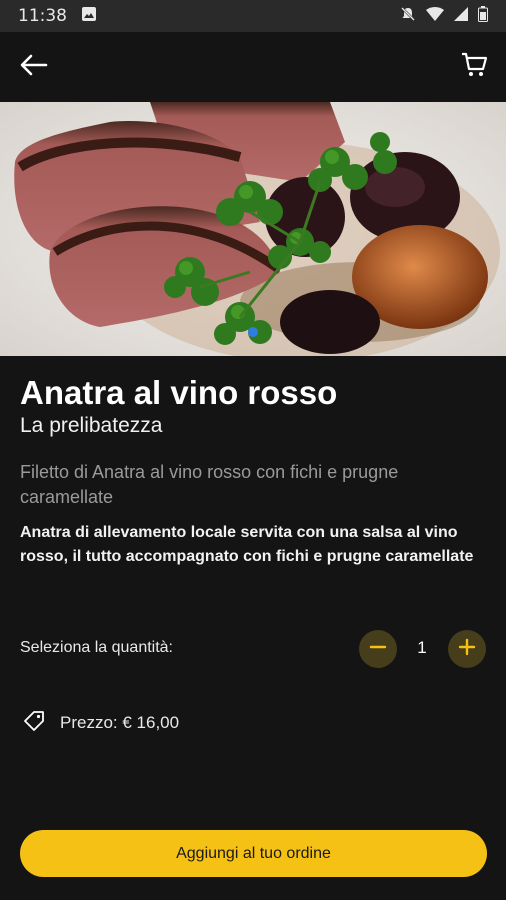 This screenshot has height=900, width=506. Describe the element at coordinates (483, 16) in the screenshot. I see `battery-icon` at that location.